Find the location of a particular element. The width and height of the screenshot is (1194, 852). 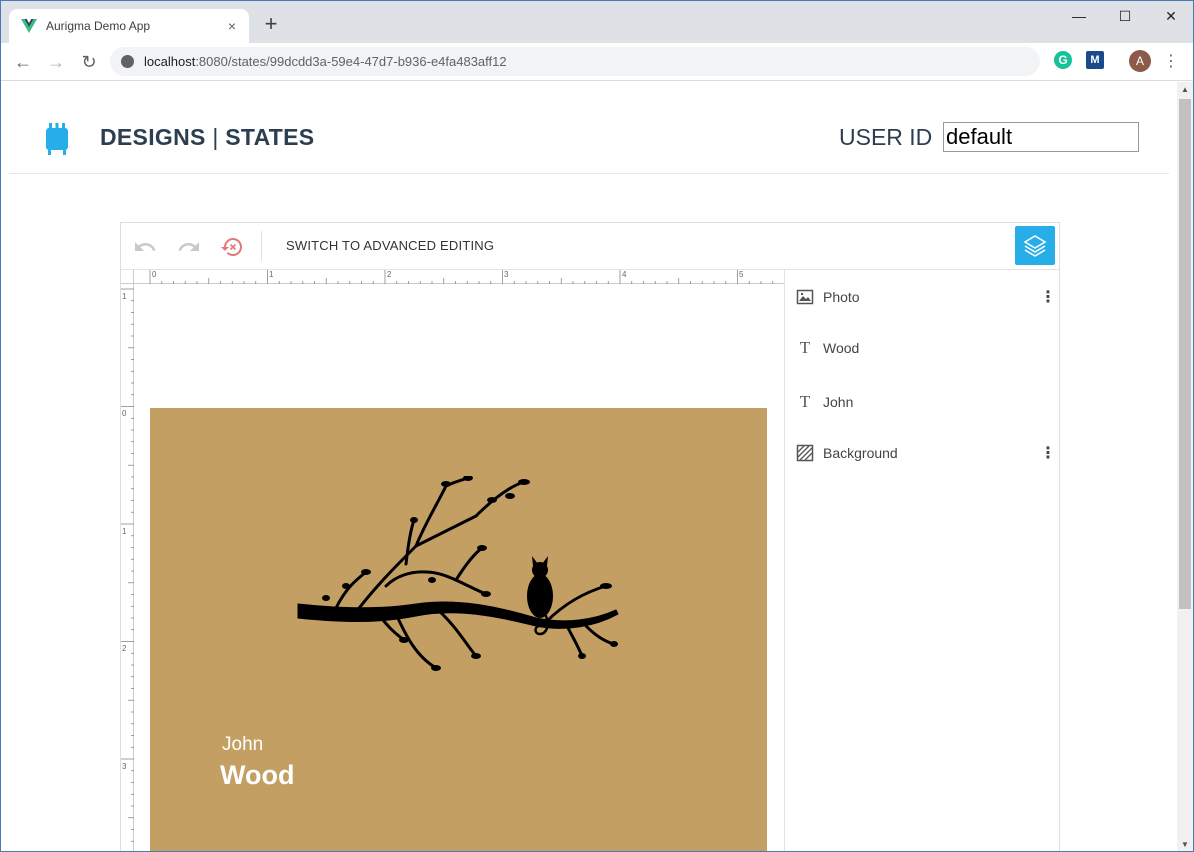

scroll-up-arrow: ▲ is located at coordinates (1185, 90).